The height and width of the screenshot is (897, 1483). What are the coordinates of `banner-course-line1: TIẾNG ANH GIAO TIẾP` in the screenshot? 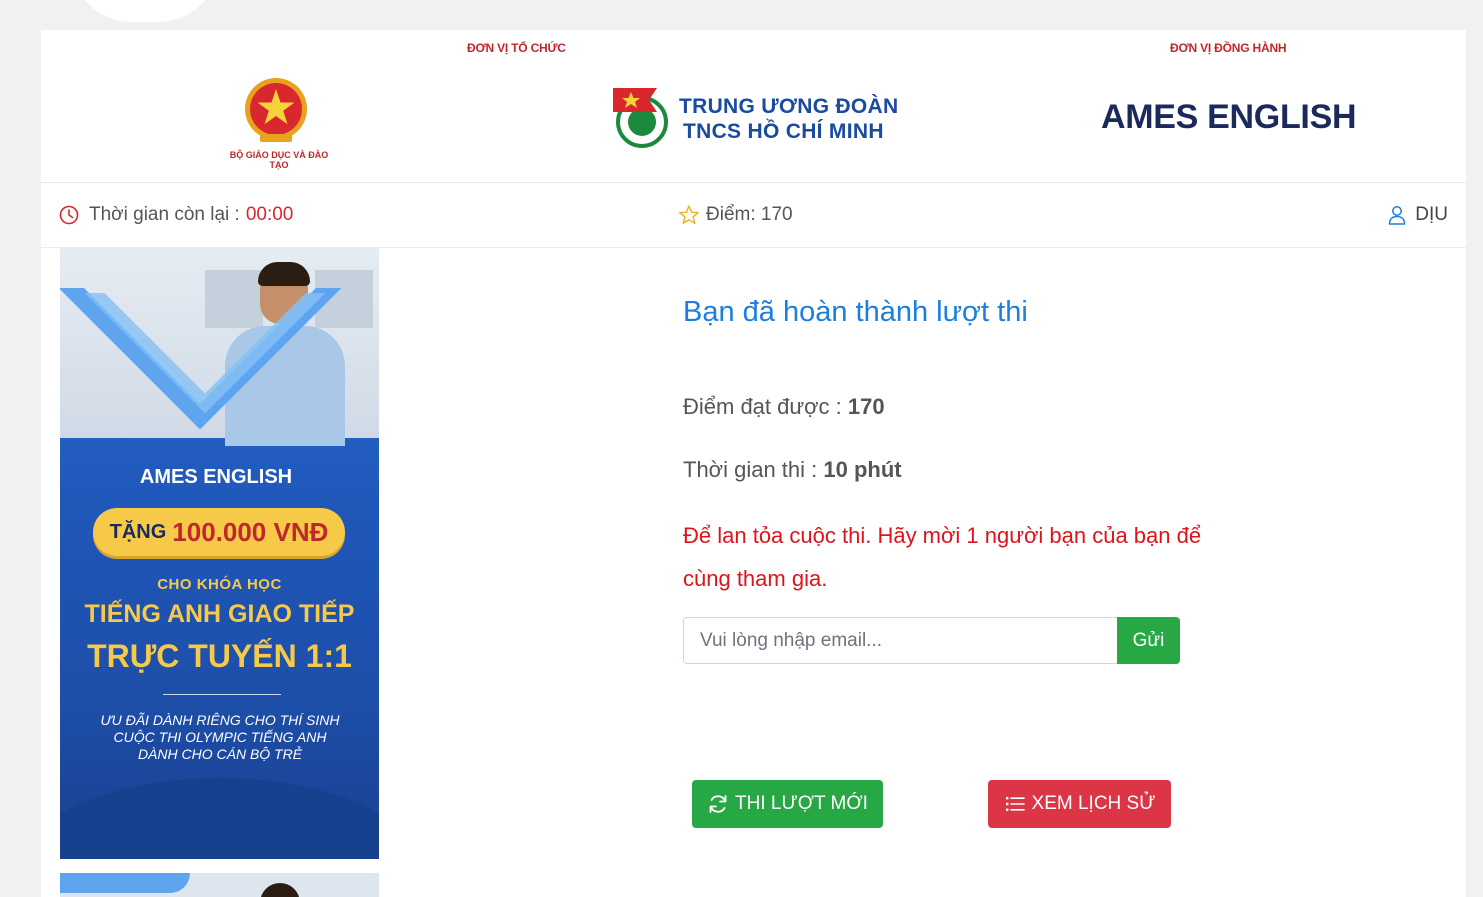 It's located at (219, 614).